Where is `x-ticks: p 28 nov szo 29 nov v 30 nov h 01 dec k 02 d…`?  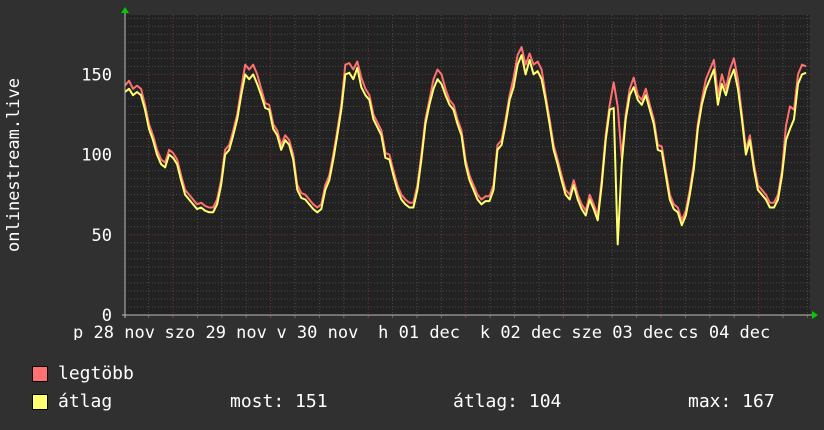
x-ticks: p 28 nov szo 29 nov v 30 nov h 01 dec k 02 d… is located at coordinates (421, 331).